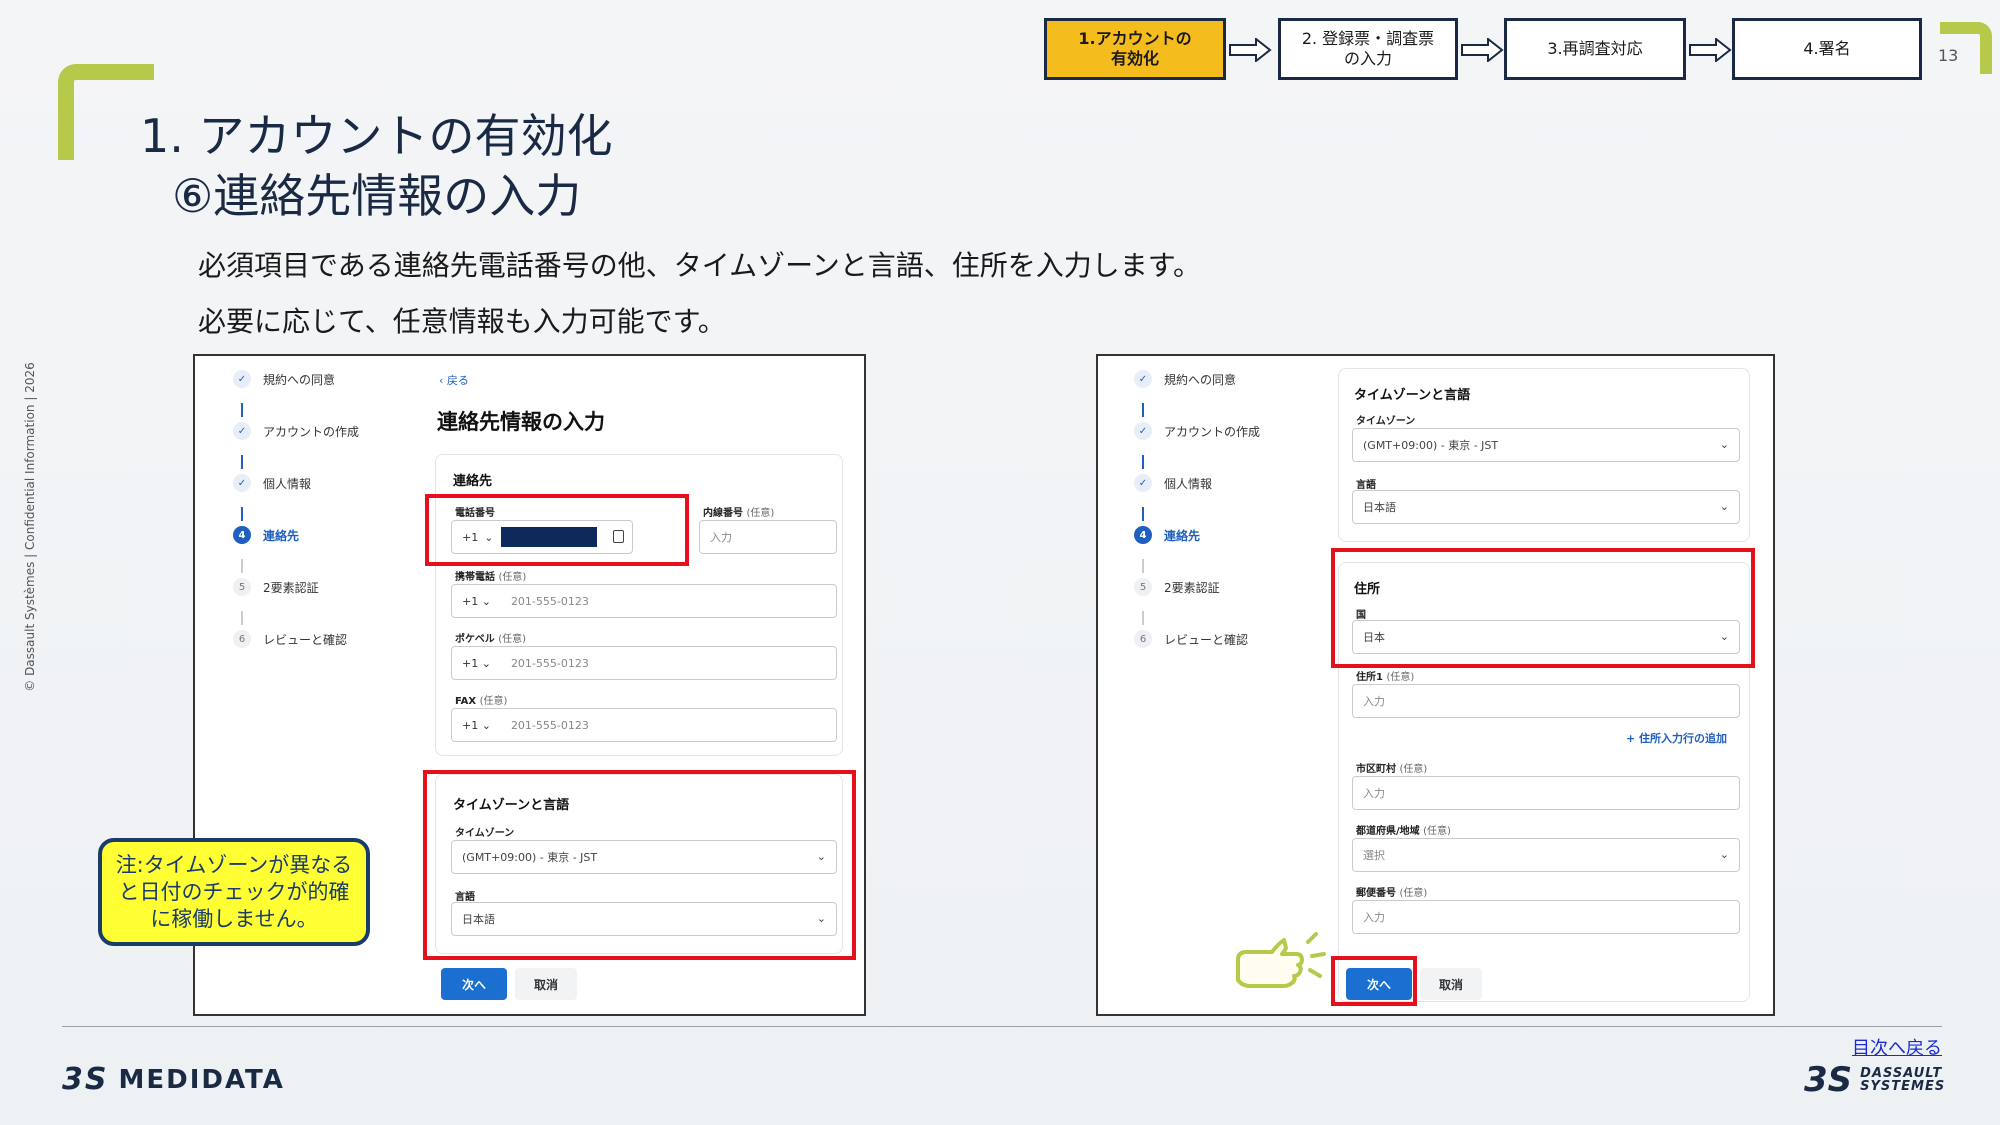 The height and width of the screenshot is (1125, 2000). I want to click on highlight-timezone, so click(639, 865).